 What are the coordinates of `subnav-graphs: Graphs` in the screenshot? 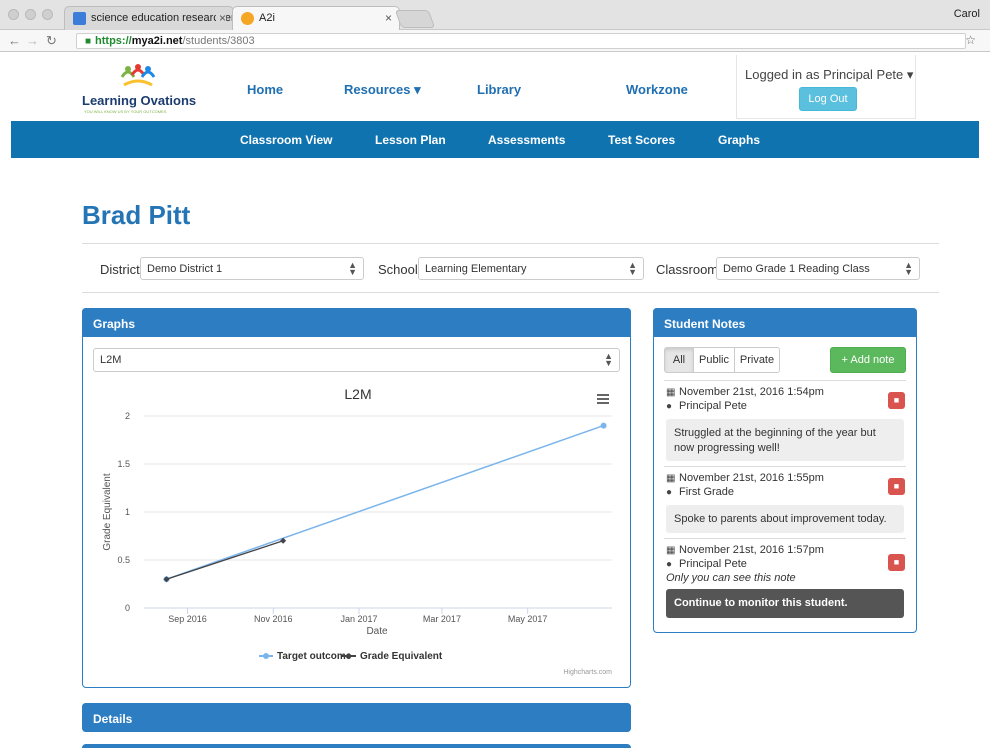 It's located at (739, 140).